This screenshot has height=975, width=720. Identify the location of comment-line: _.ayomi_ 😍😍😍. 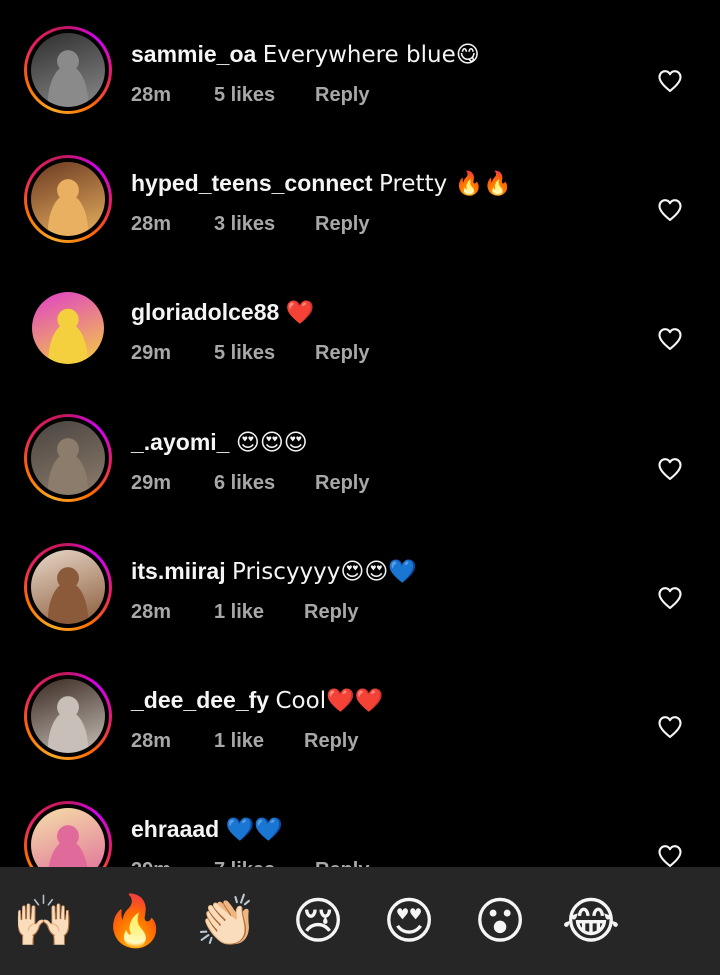
(219, 442).